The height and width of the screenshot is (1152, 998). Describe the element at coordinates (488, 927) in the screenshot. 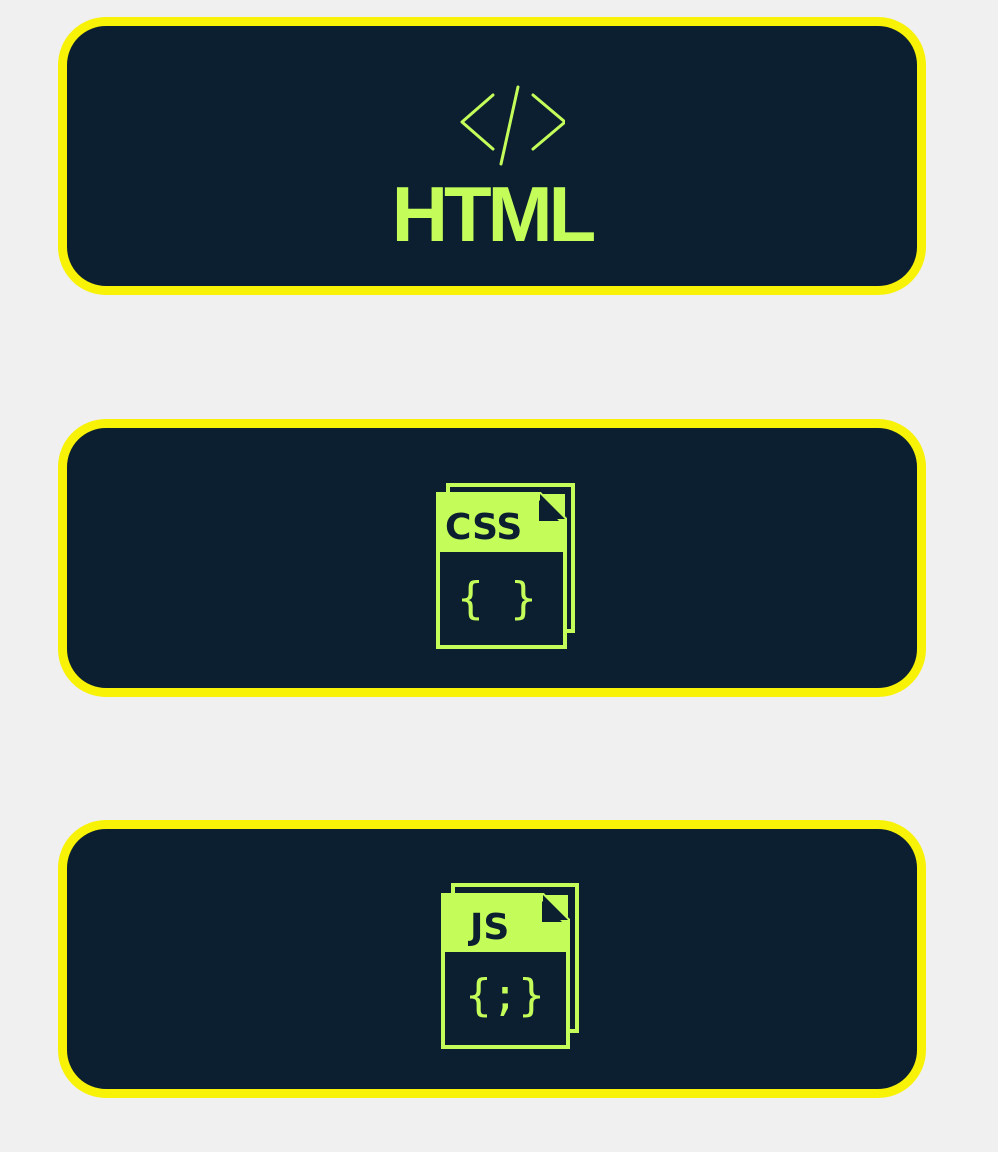

I see `js-file-label: JS` at that location.